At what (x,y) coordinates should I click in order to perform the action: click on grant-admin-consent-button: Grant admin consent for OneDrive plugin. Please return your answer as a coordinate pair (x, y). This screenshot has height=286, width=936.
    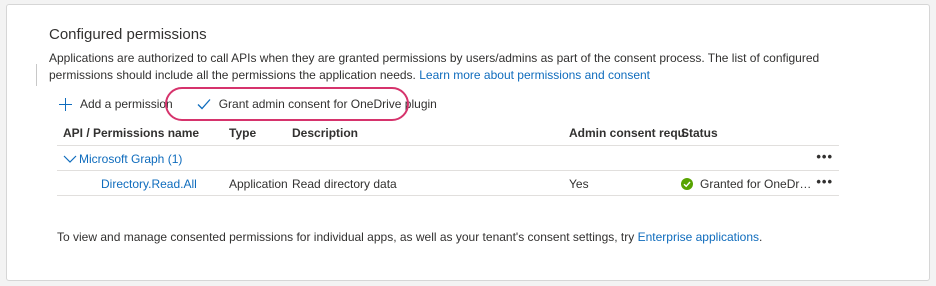
    Looking at the image, I should click on (317, 104).